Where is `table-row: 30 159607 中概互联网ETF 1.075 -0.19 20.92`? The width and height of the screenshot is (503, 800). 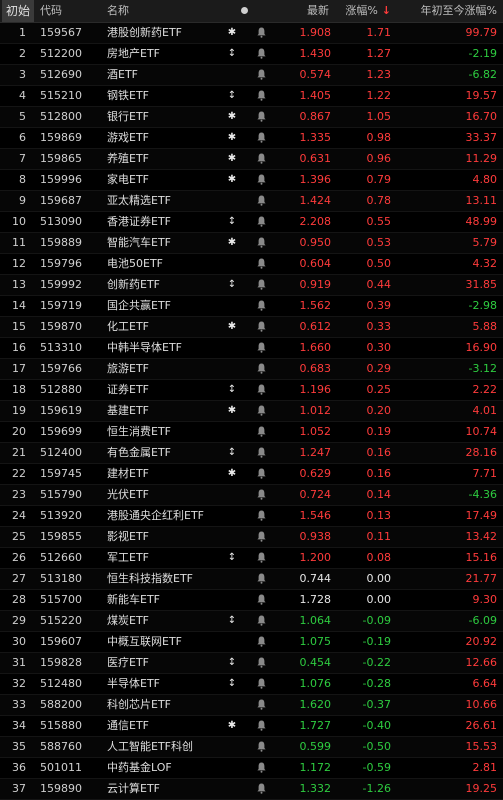
table-row: 30 159607 中概互联网ETF 1.075 -0.19 20.92 is located at coordinates (251, 642).